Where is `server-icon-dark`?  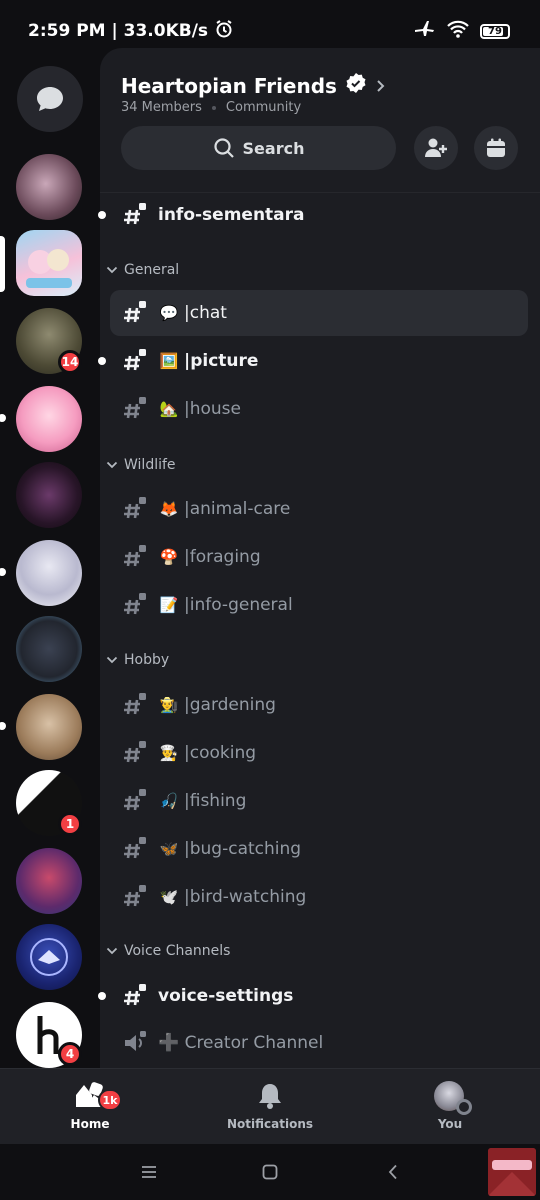 server-icon-dark is located at coordinates (49, 495).